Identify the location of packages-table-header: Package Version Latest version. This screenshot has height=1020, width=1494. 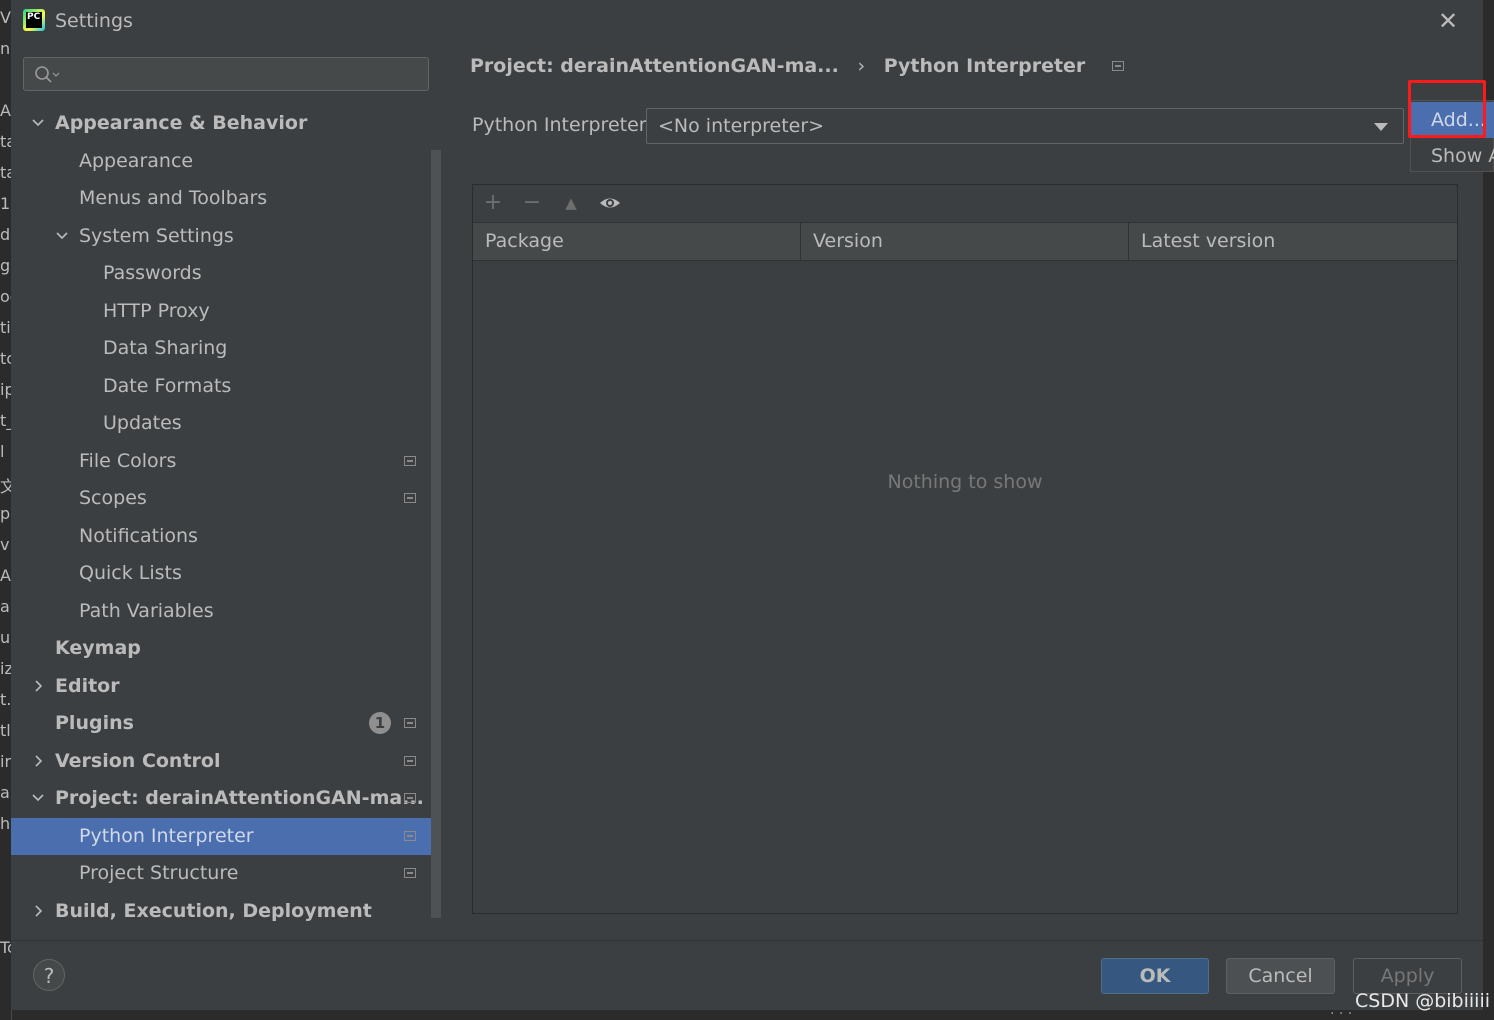
(965, 242).